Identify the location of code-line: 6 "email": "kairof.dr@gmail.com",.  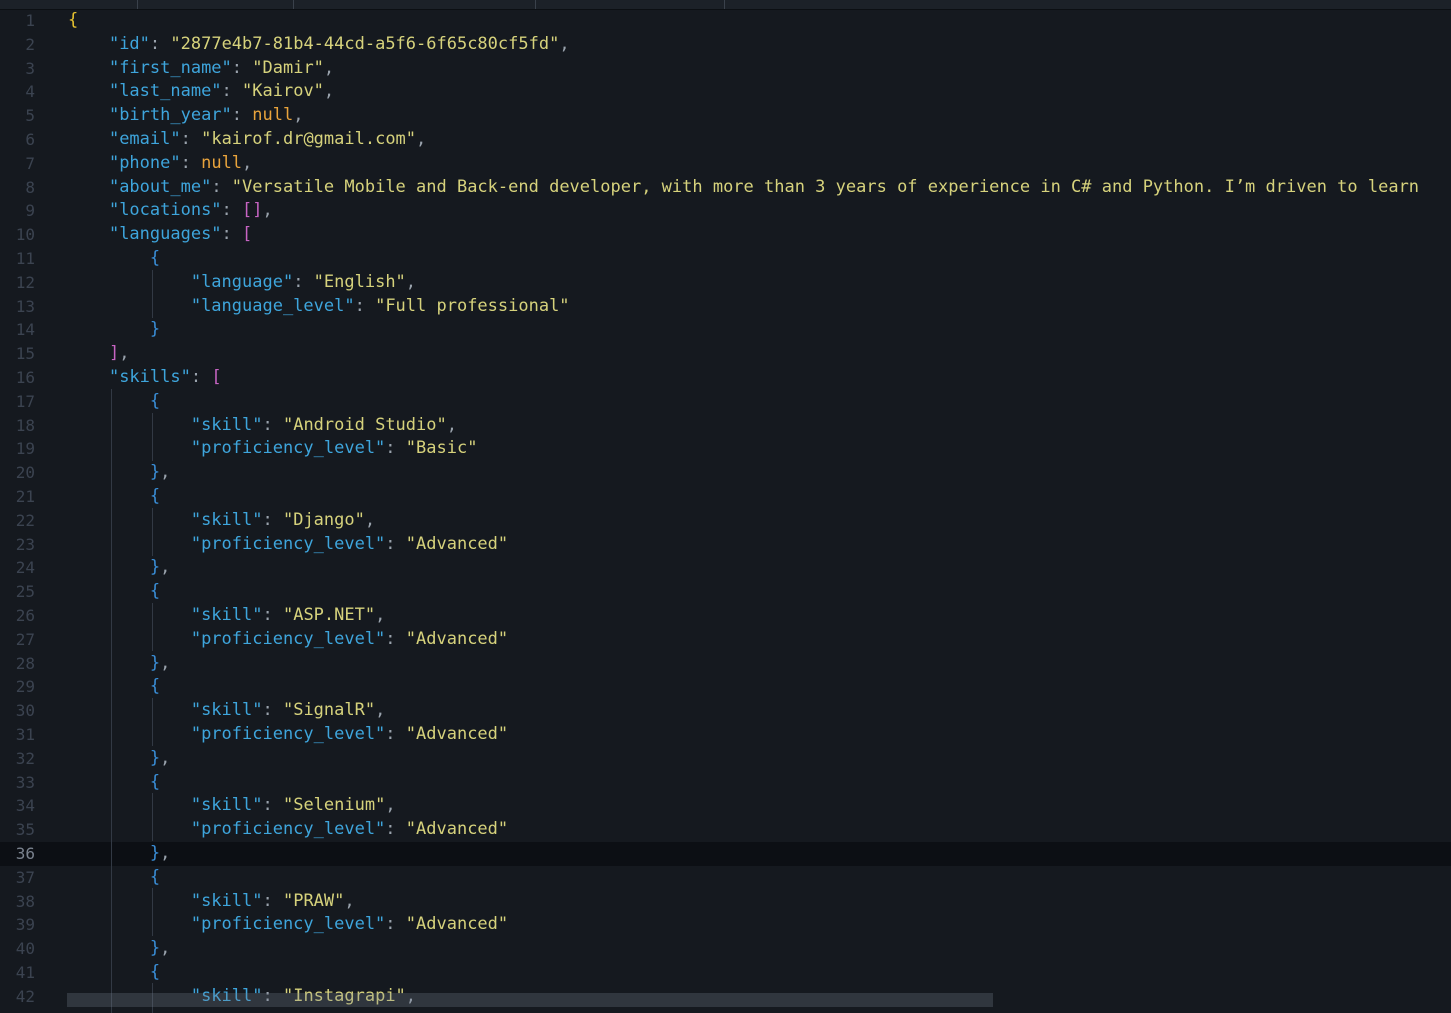
(725, 140).